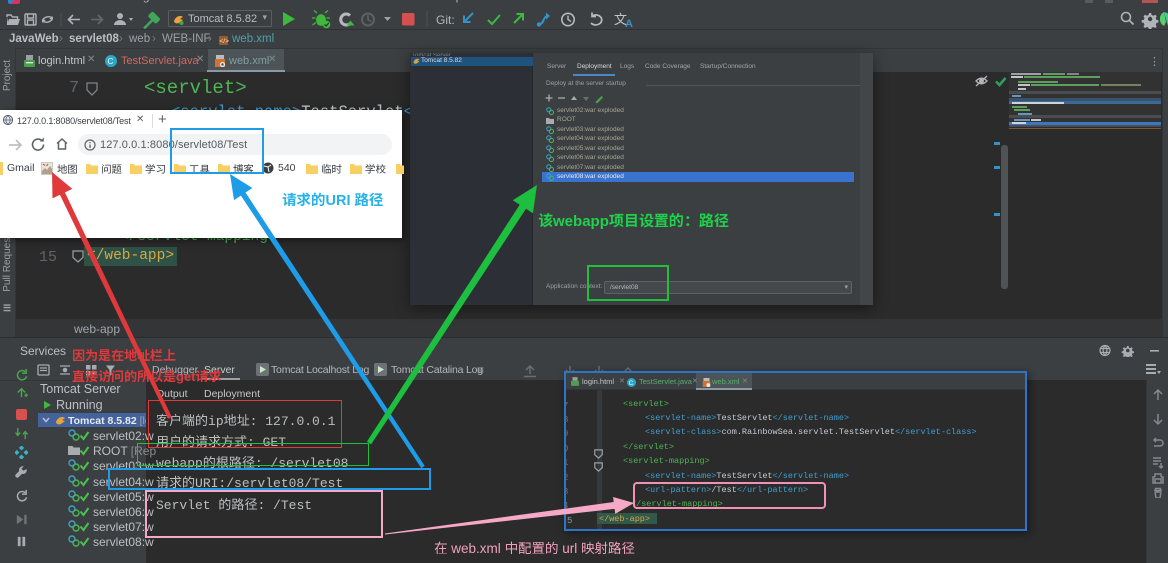  I want to click on svg-text: A, so click(629, 24).